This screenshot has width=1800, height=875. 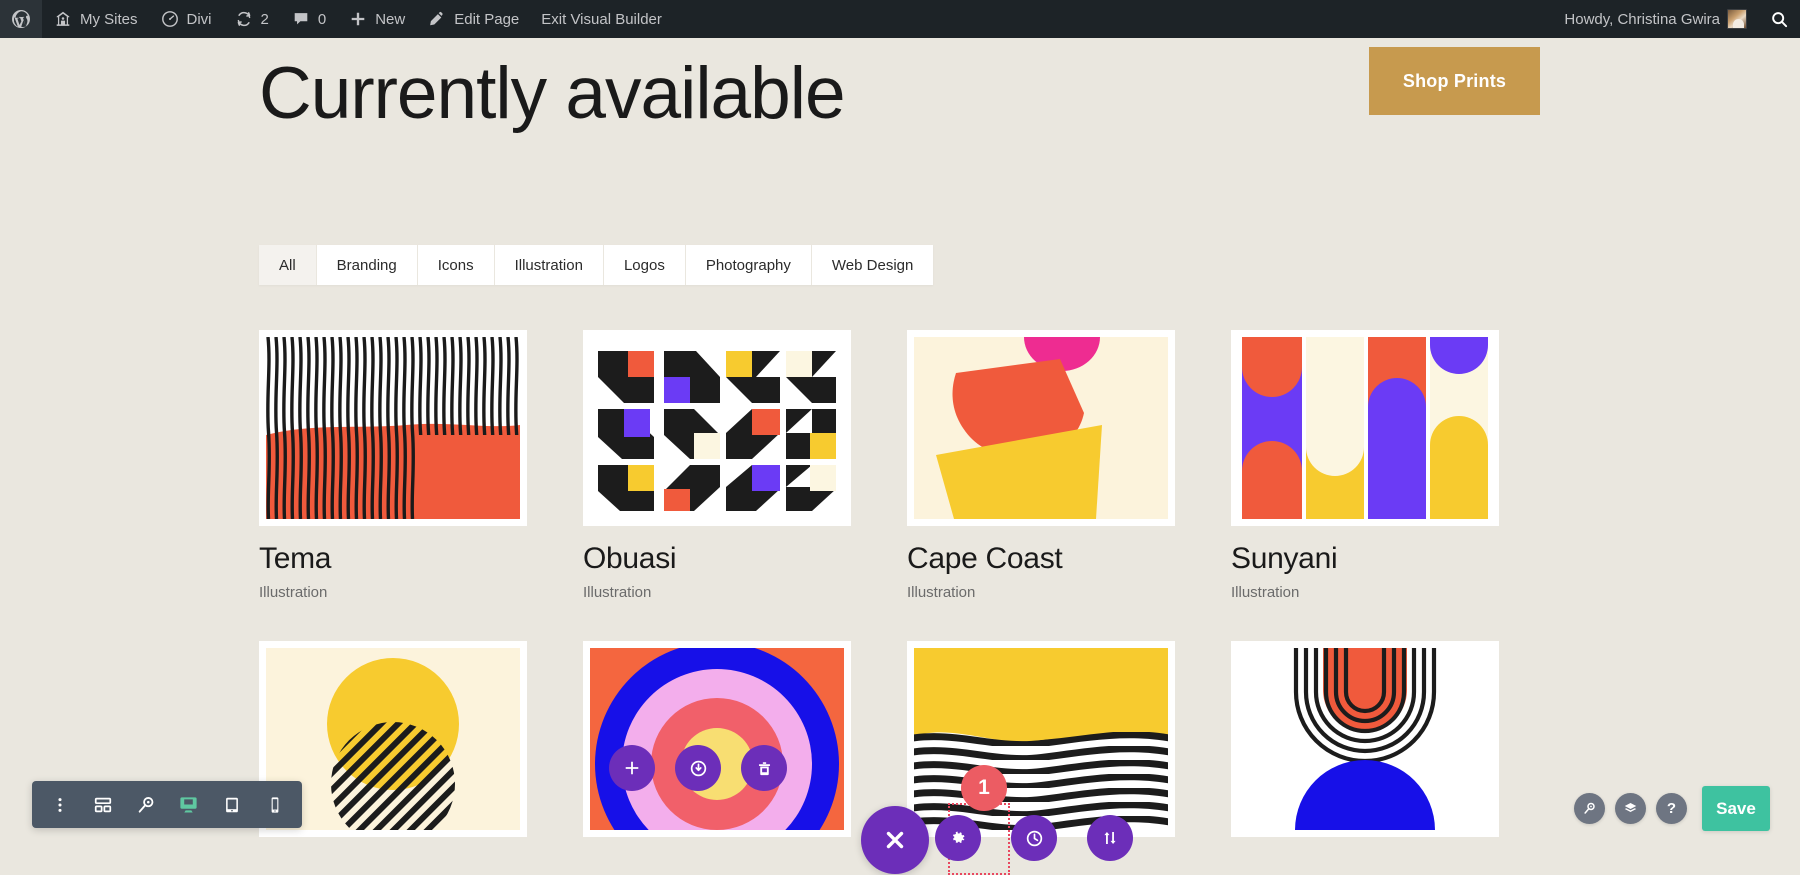 I want to click on divi-icon, so click(x=170, y=19).